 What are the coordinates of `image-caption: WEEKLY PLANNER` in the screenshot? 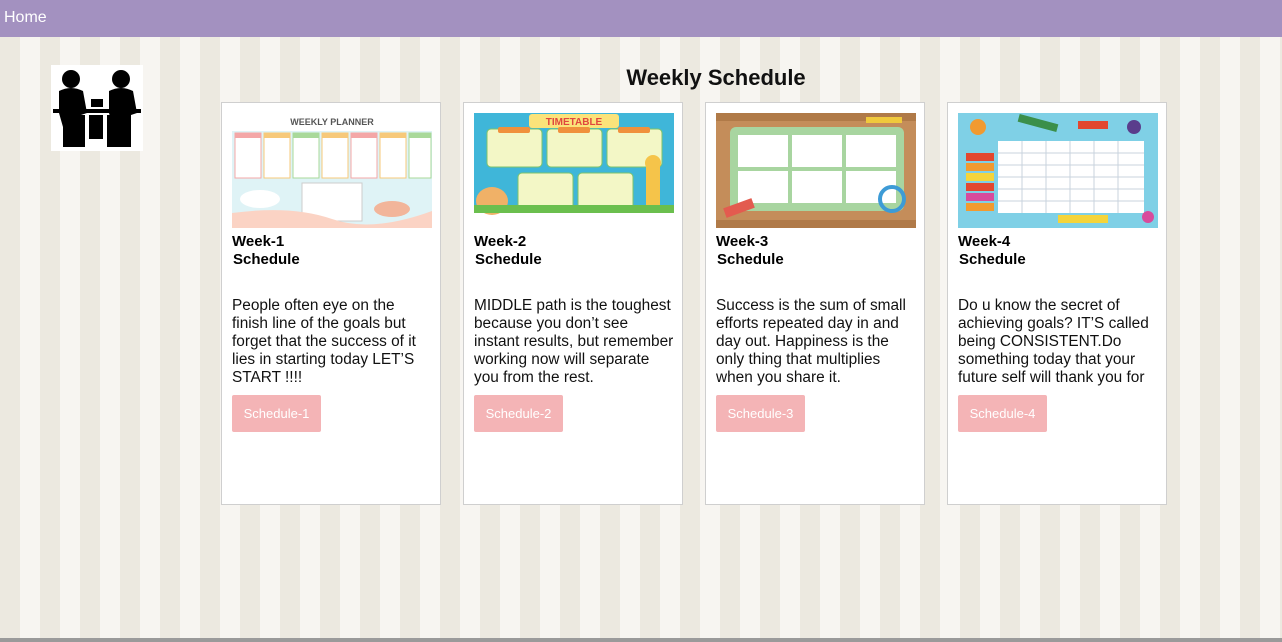 It's located at (332, 122).